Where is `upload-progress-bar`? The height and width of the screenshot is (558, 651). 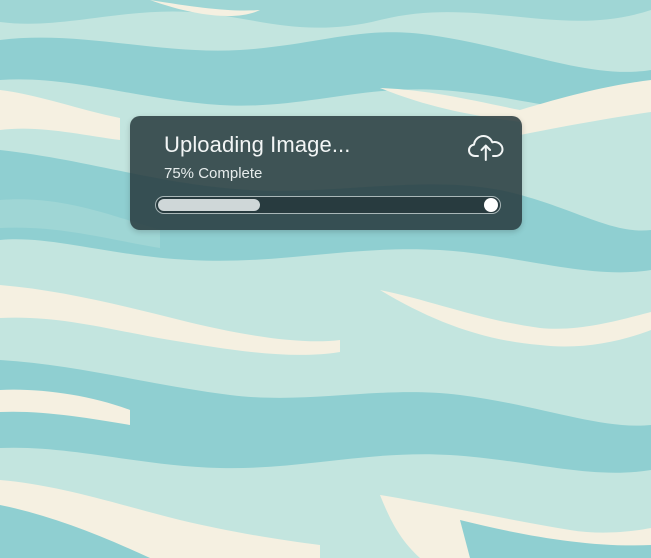 upload-progress-bar is located at coordinates (328, 205).